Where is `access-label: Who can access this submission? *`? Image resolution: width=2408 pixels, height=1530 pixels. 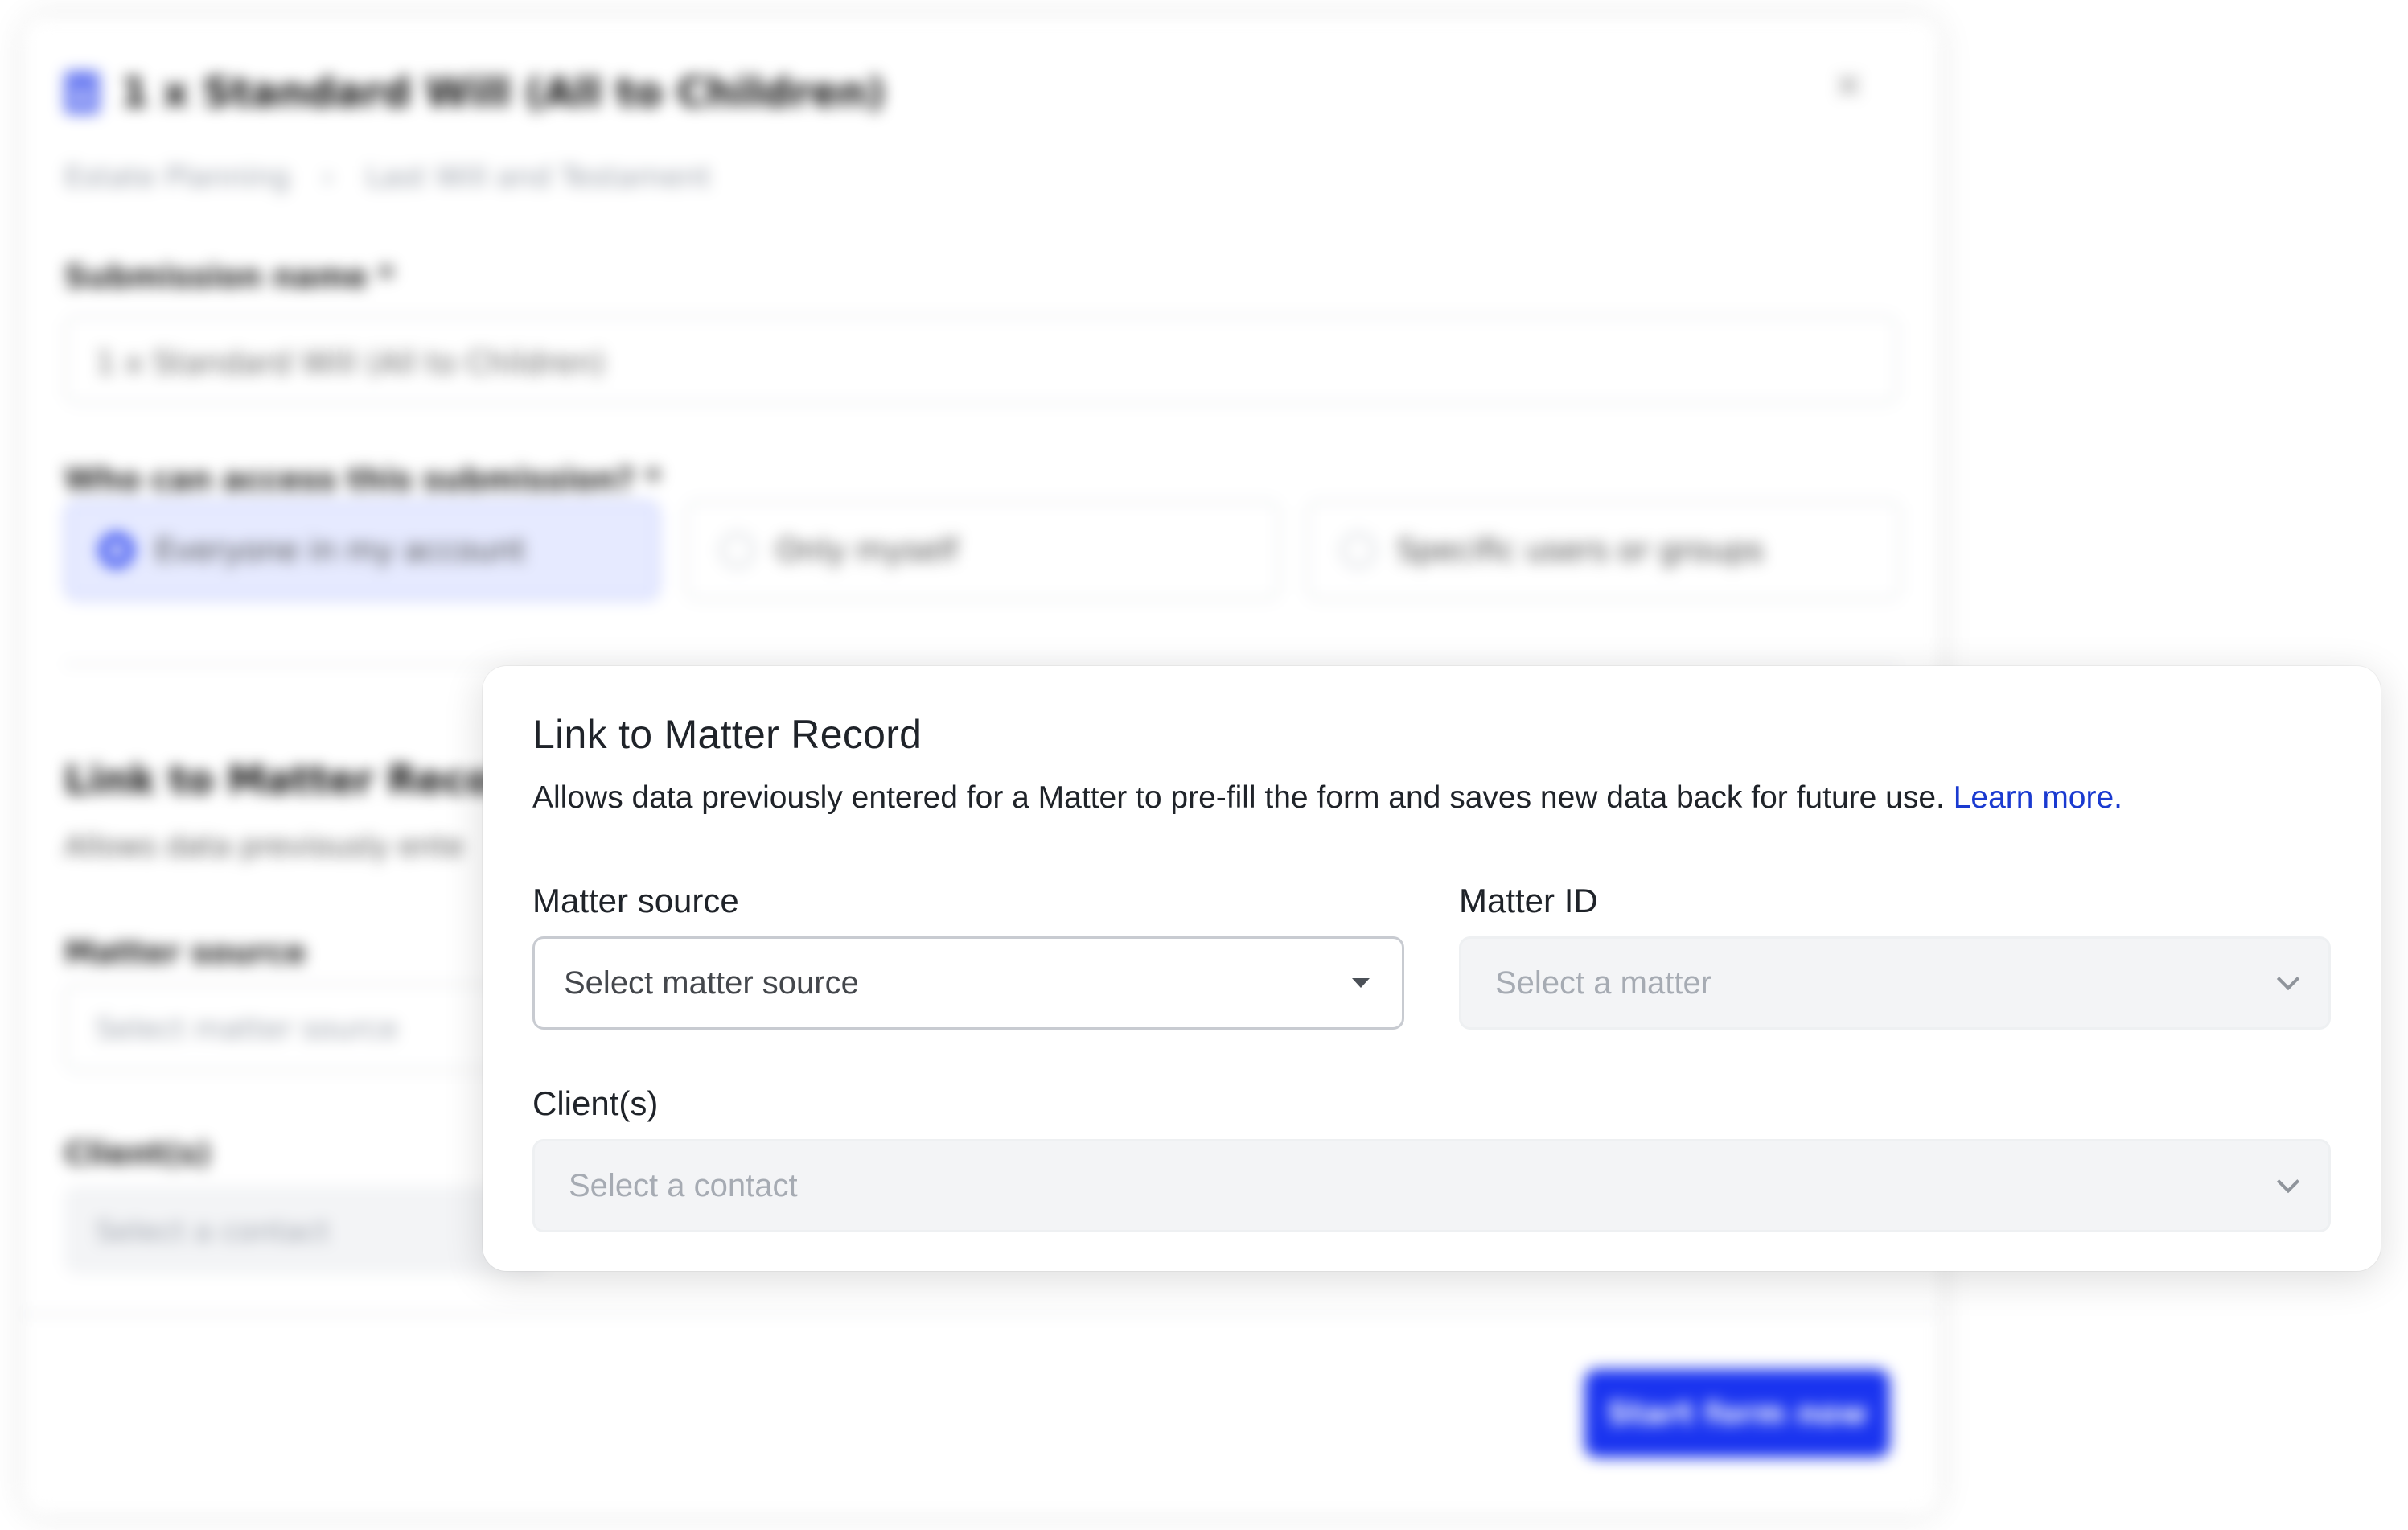 access-label: Who can access this submission? * is located at coordinates (362, 479).